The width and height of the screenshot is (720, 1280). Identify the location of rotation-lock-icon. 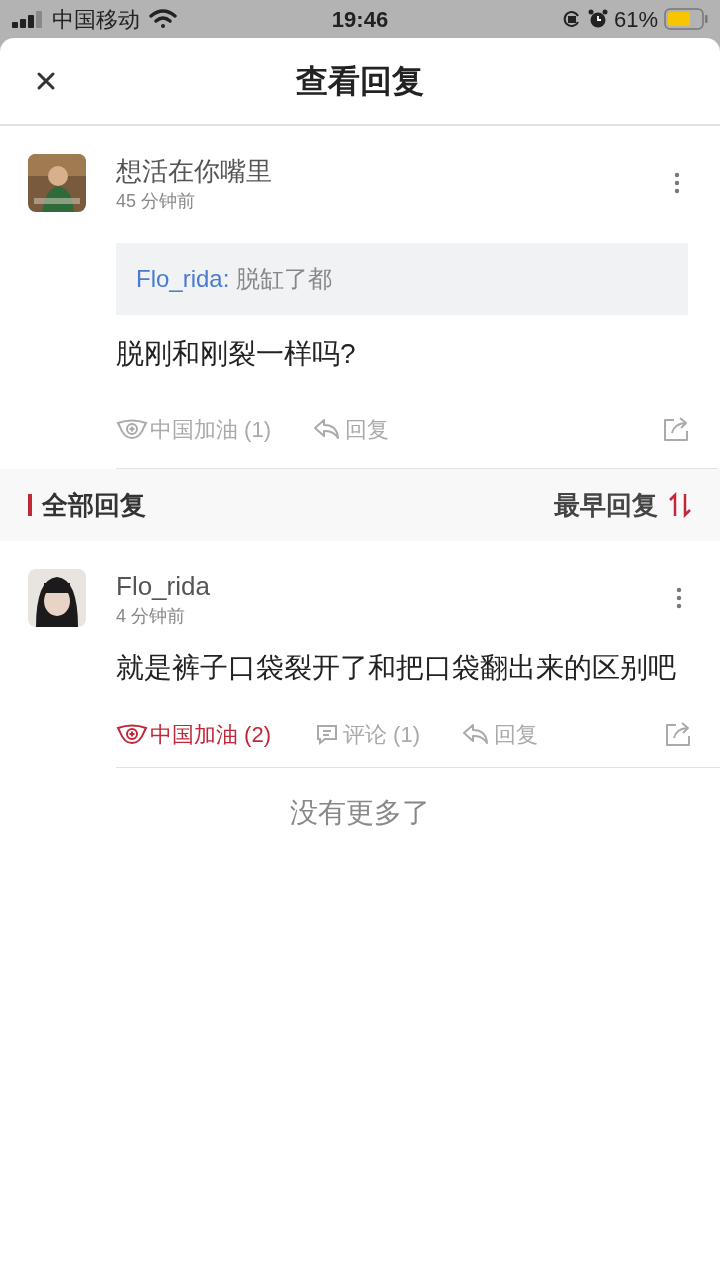
(571, 19).